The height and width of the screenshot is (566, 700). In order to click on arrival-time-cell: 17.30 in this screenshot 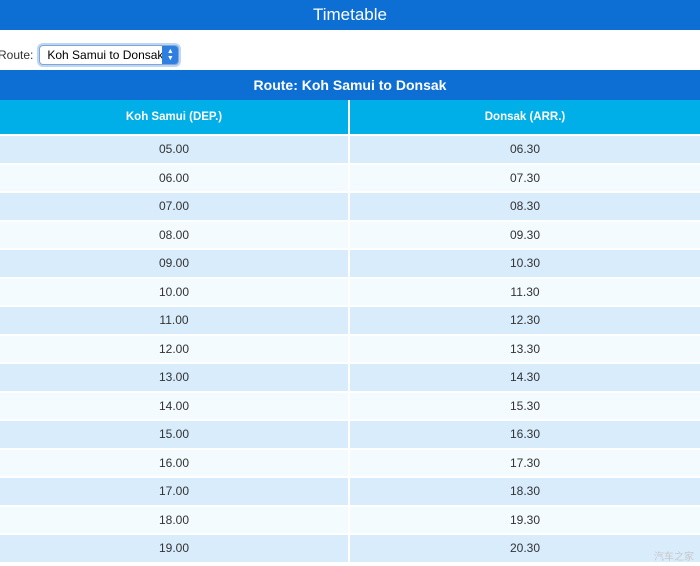, I will do `click(525, 462)`.